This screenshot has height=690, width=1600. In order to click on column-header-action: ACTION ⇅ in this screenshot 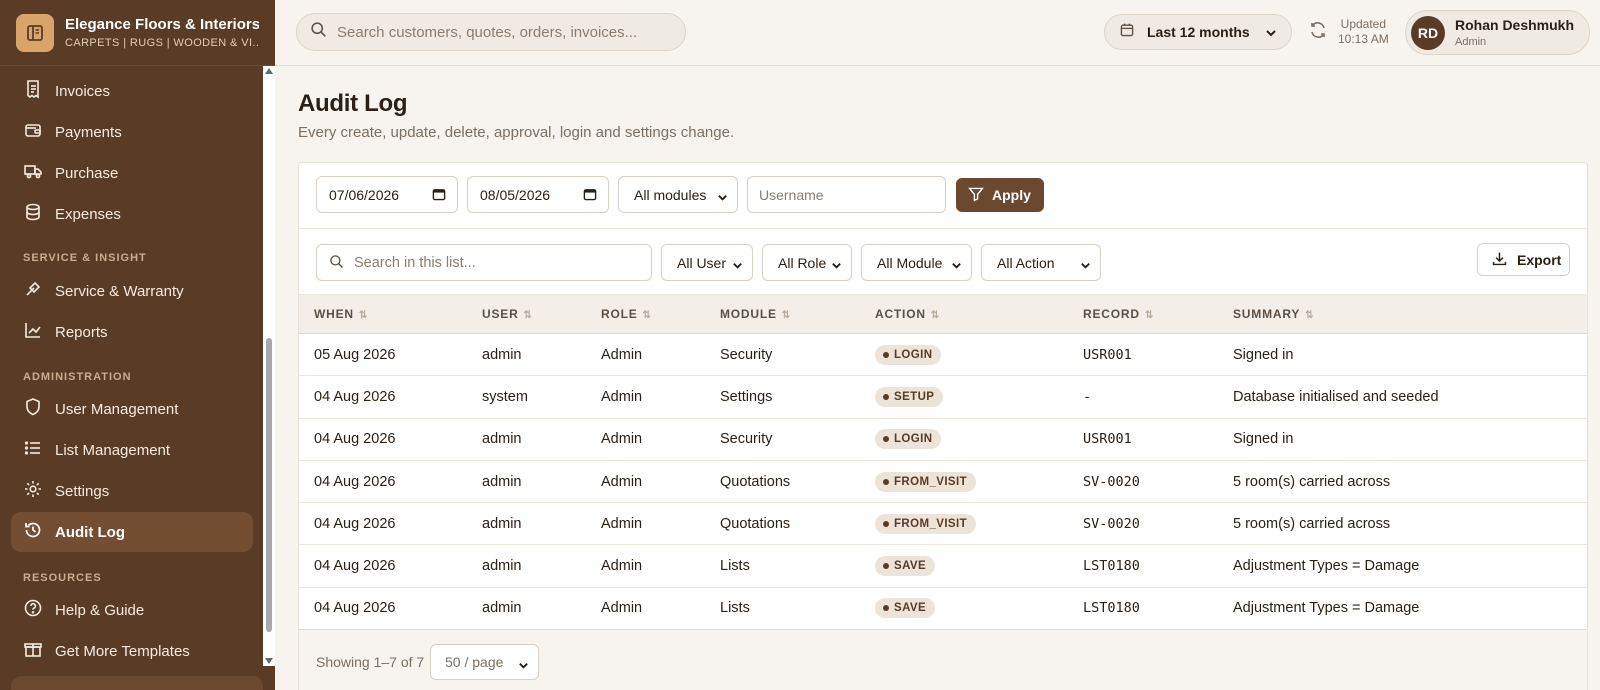, I will do `click(964, 314)`.